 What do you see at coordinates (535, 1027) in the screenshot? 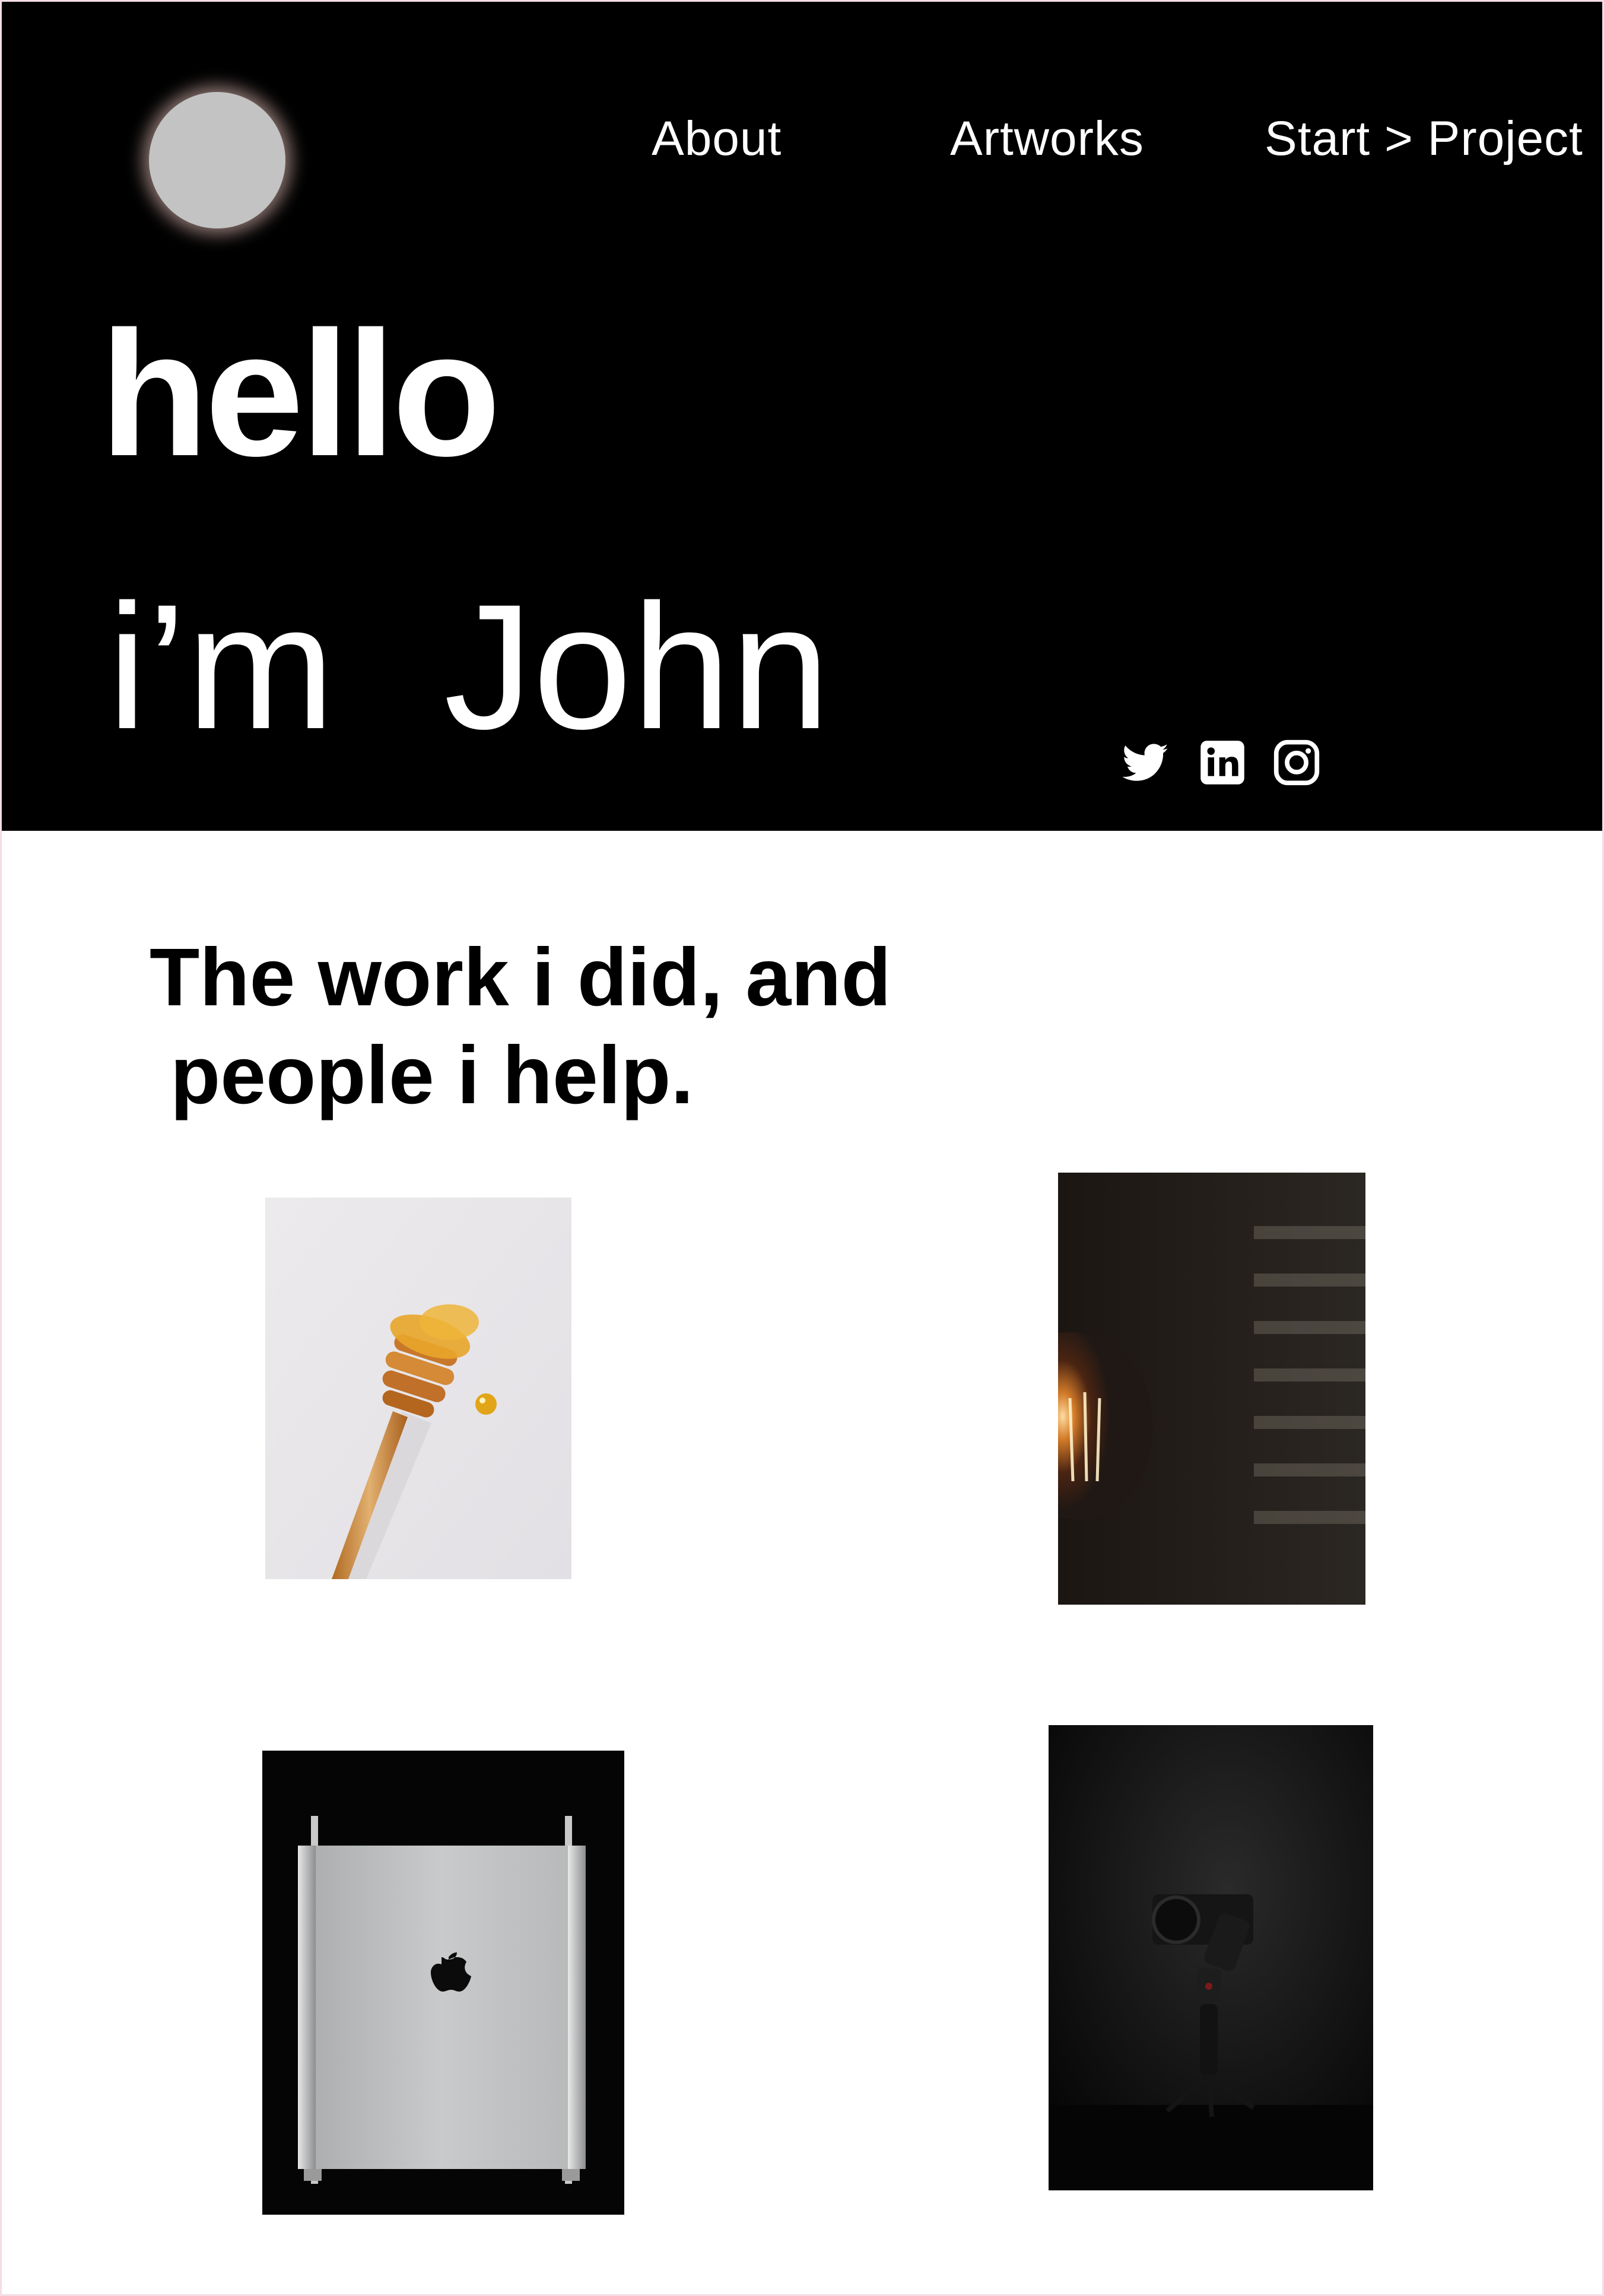
I see `work-section-title: The work i did, and people i help.` at bounding box center [535, 1027].